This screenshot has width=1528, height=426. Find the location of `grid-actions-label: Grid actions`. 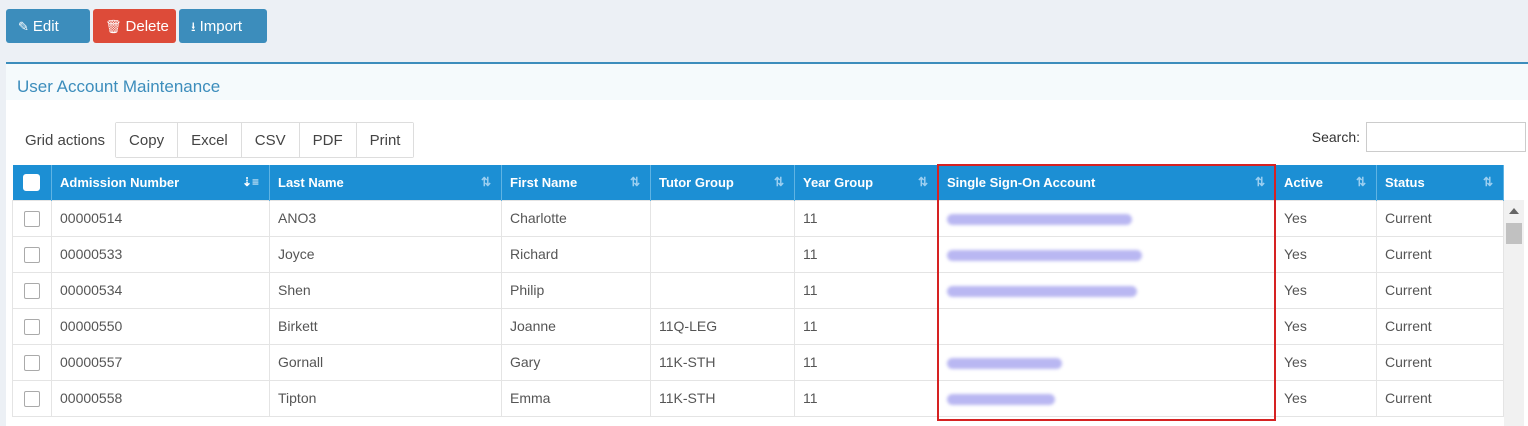

grid-actions-label: Grid actions is located at coordinates (65, 140).